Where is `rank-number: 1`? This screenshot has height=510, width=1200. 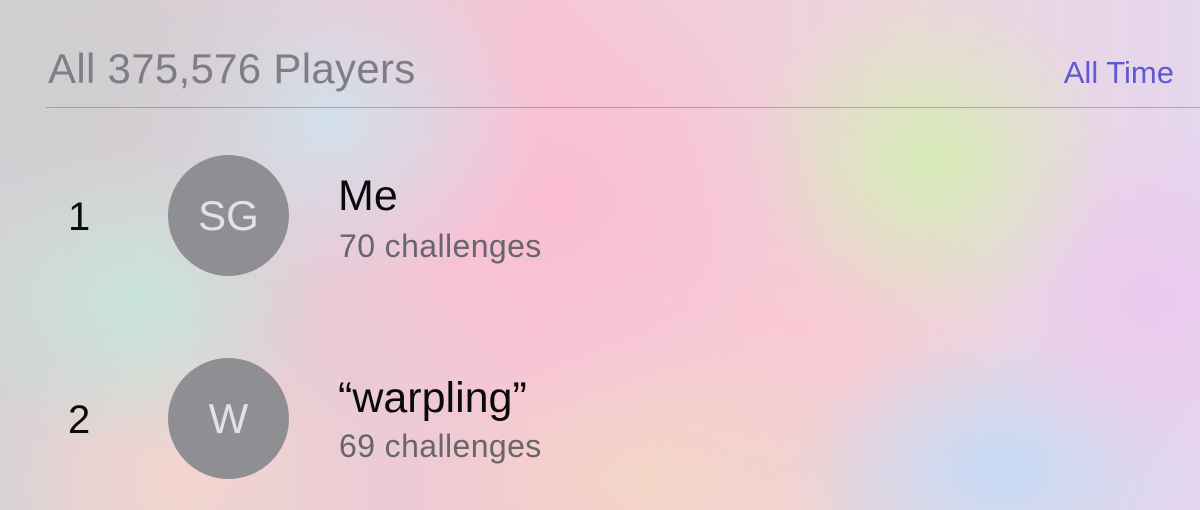
rank-number: 1 is located at coordinates (79, 217).